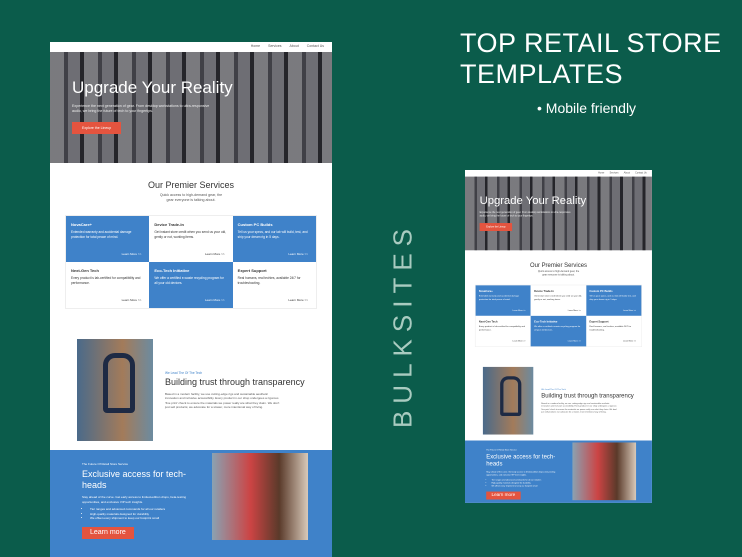  I want to click on headline: TOP RETAIL STORE TEMPLATES, so click(591, 59).